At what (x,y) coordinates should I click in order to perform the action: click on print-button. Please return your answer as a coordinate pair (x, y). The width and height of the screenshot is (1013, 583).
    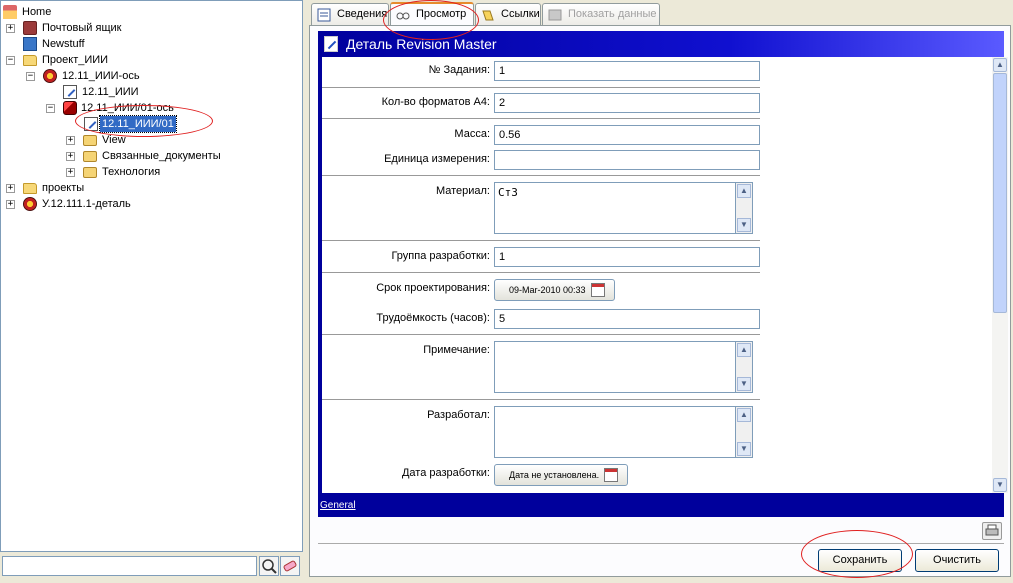
    Looking at the image, I should click on (992, 531).